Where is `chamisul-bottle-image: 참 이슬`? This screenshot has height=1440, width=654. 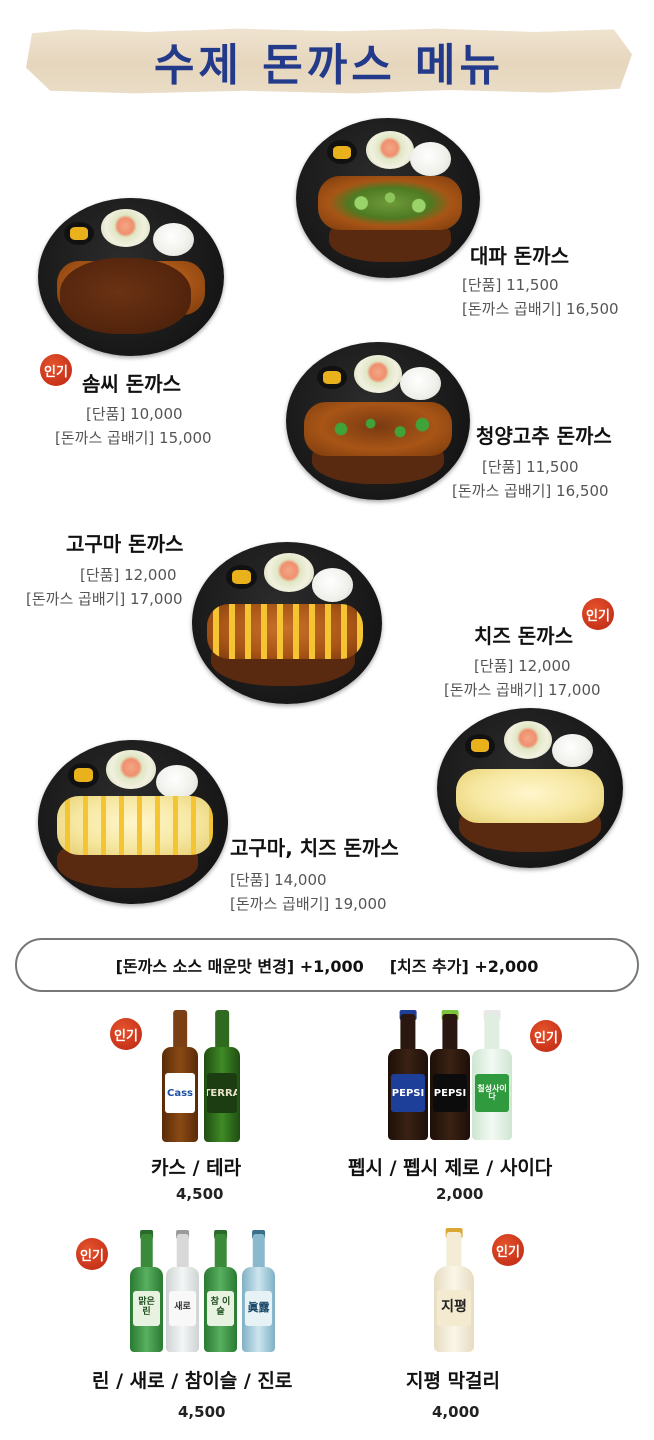 chamisul-bottle-image: 참 이슬 is located at coordinates (220, 1291).